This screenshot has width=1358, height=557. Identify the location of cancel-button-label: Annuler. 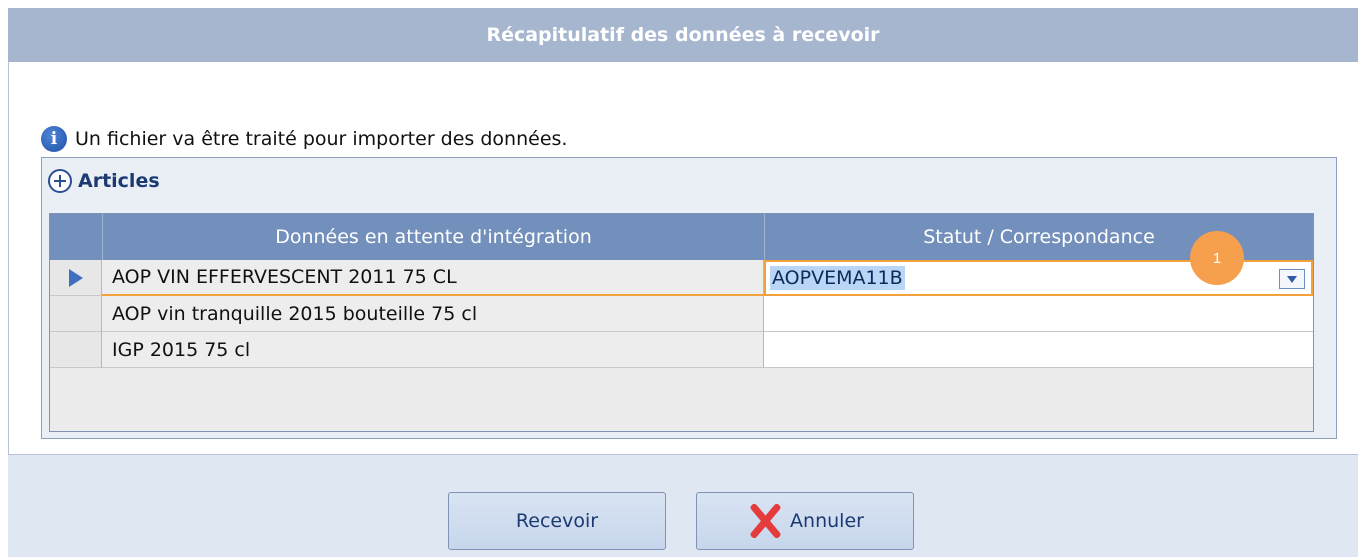
(827, 521).